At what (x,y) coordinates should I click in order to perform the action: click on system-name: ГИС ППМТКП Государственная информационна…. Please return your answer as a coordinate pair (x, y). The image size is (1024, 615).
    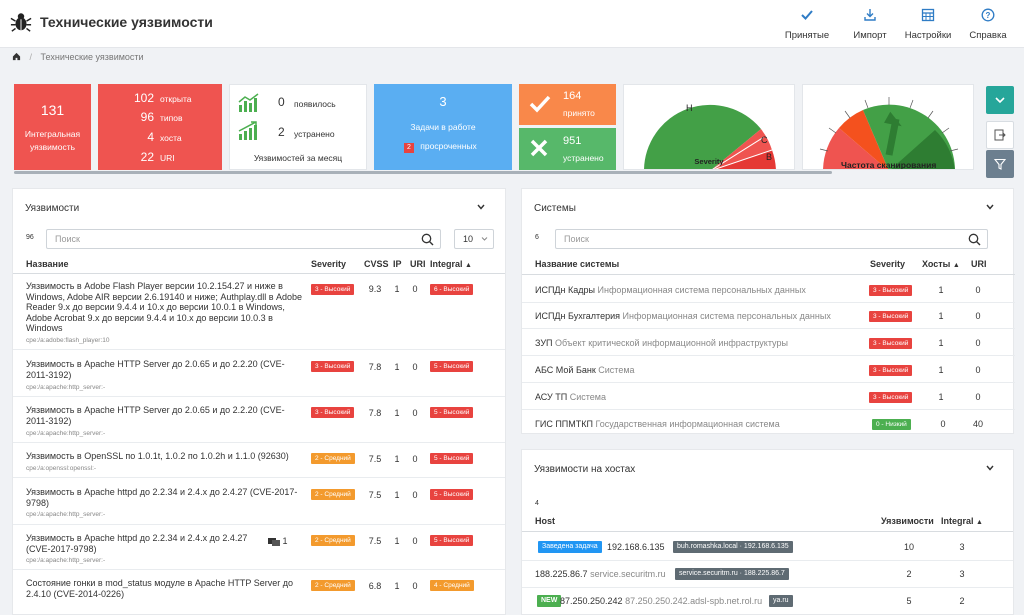
    Looking at the image, I should click on (657, 424).